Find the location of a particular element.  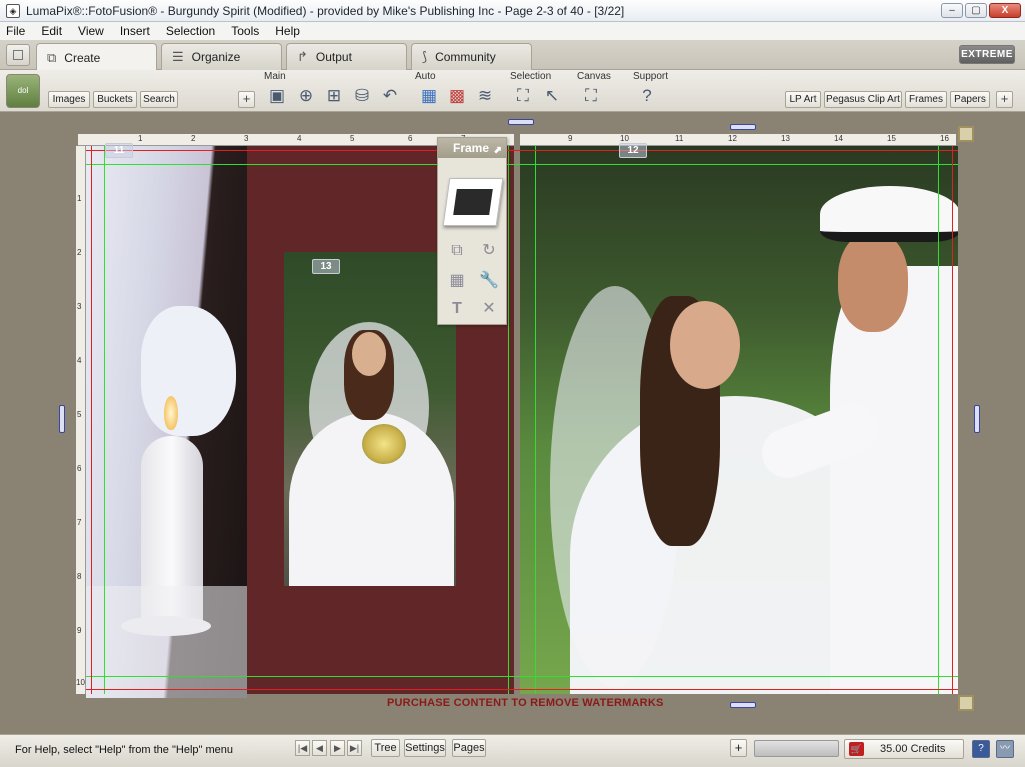

tree-button: Tree is located at coordinates (385, 748).